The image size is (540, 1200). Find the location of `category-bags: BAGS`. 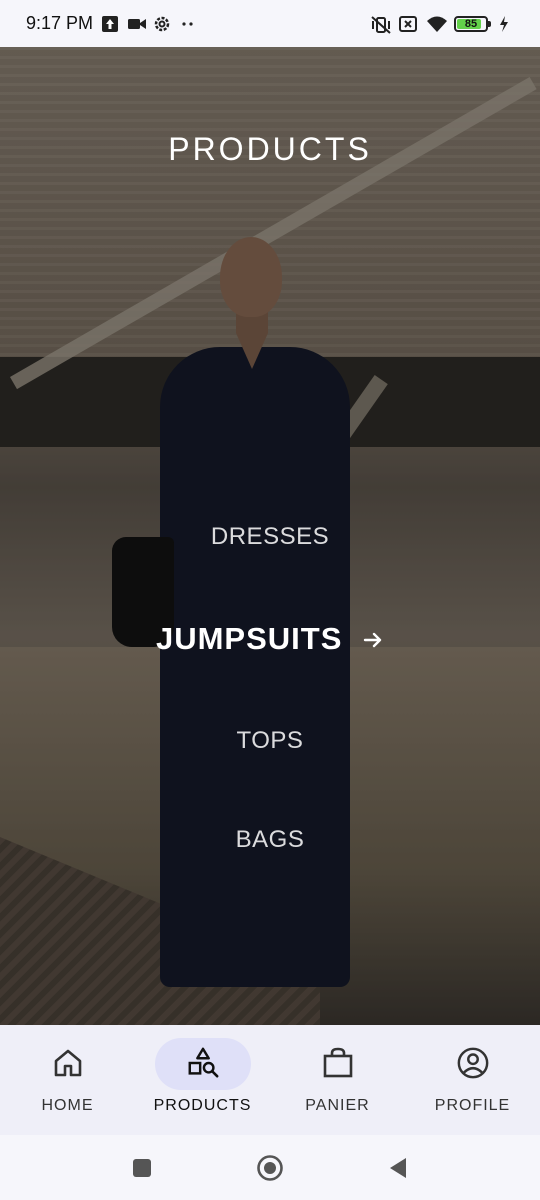

category-bags: BAGS is located at coordinates (270, 840).